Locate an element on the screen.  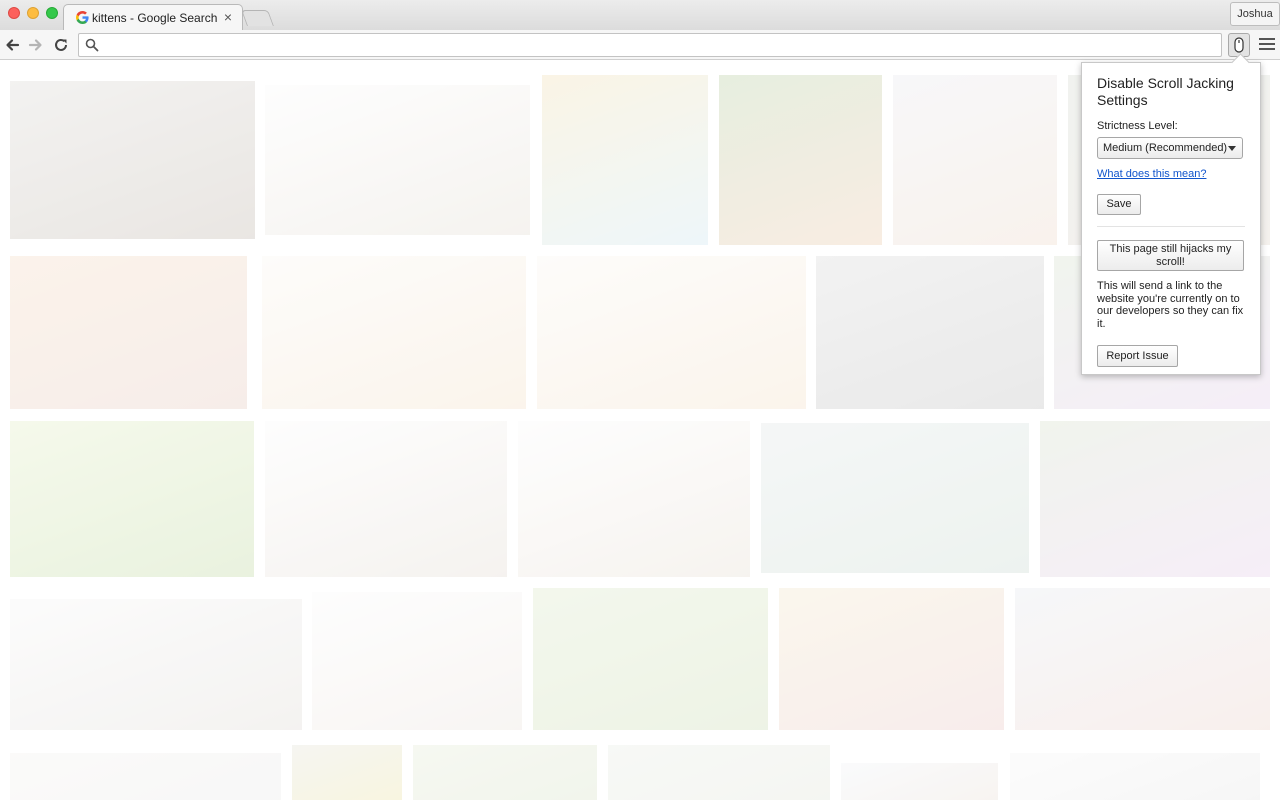
profile-button: Joshua is located at coordinates (1255, 14).